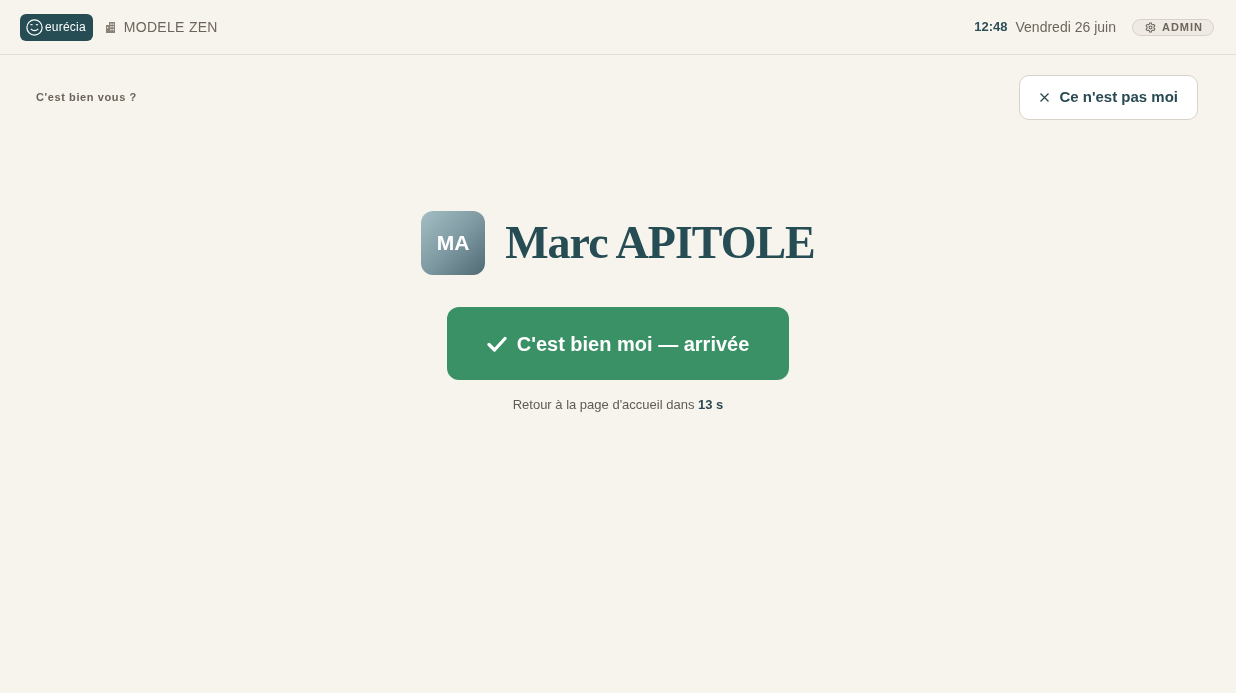  I want to click on check-icon, so click(496, 343).